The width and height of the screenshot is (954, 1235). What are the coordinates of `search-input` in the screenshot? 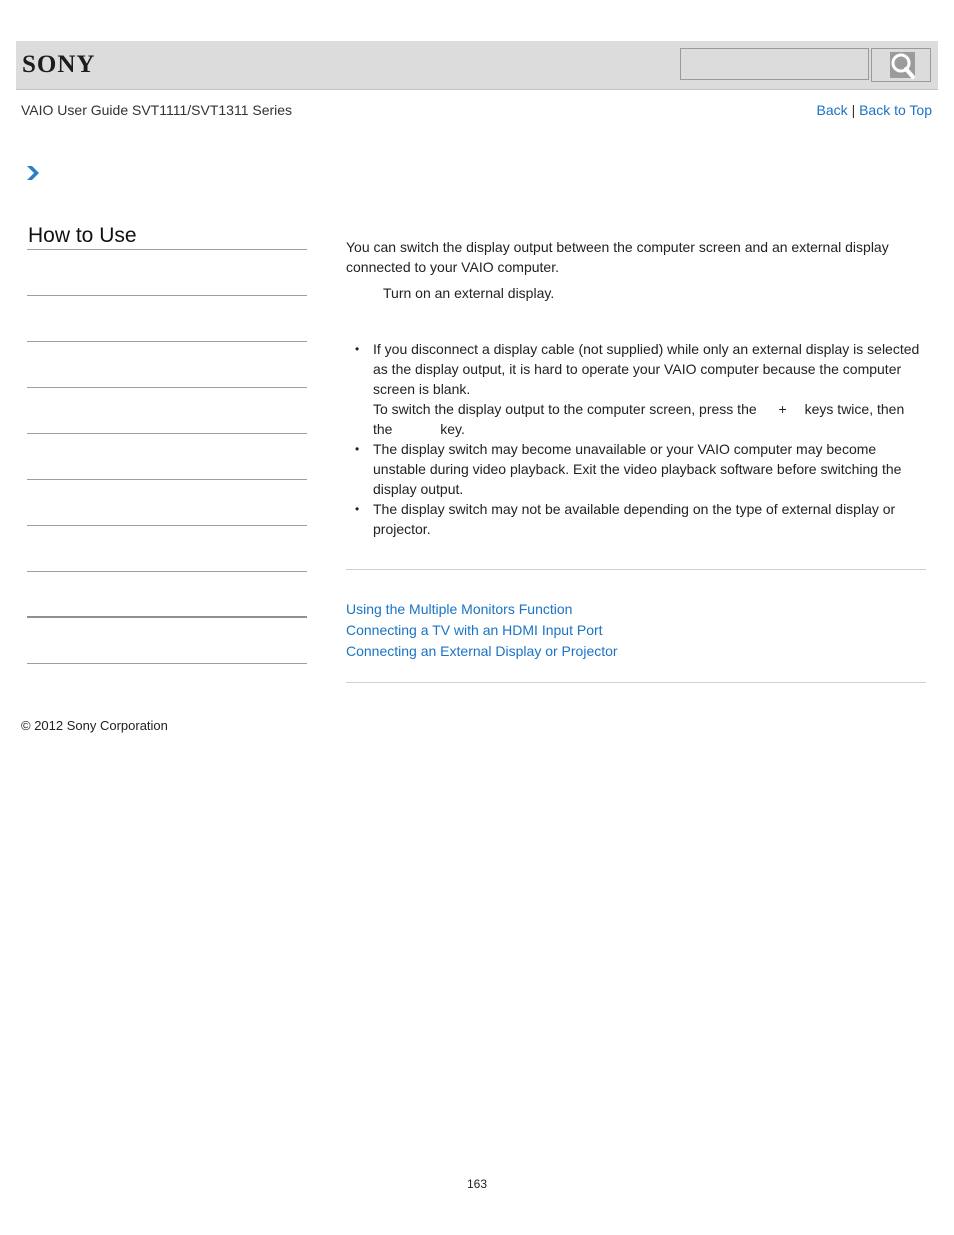 It's located at (774, 64).